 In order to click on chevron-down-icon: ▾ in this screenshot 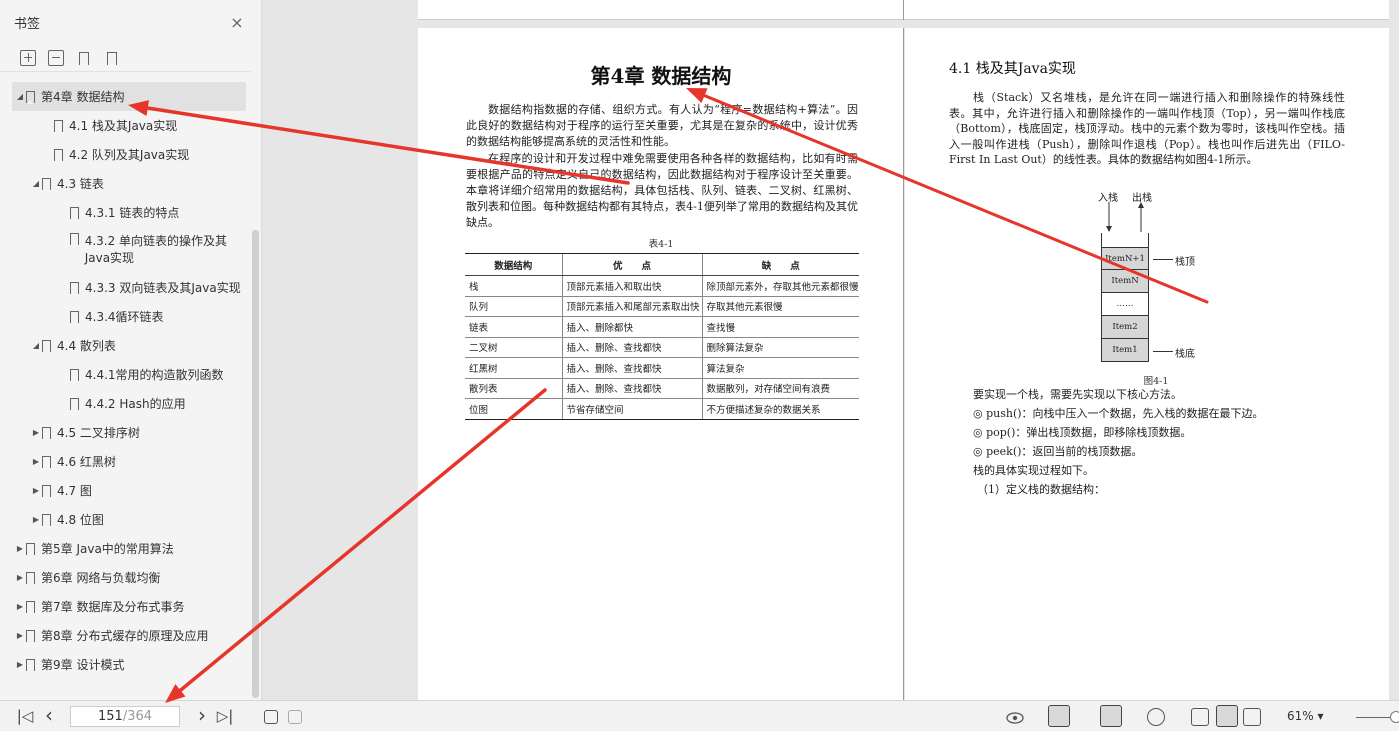, I will do `click(1320, 716)`.